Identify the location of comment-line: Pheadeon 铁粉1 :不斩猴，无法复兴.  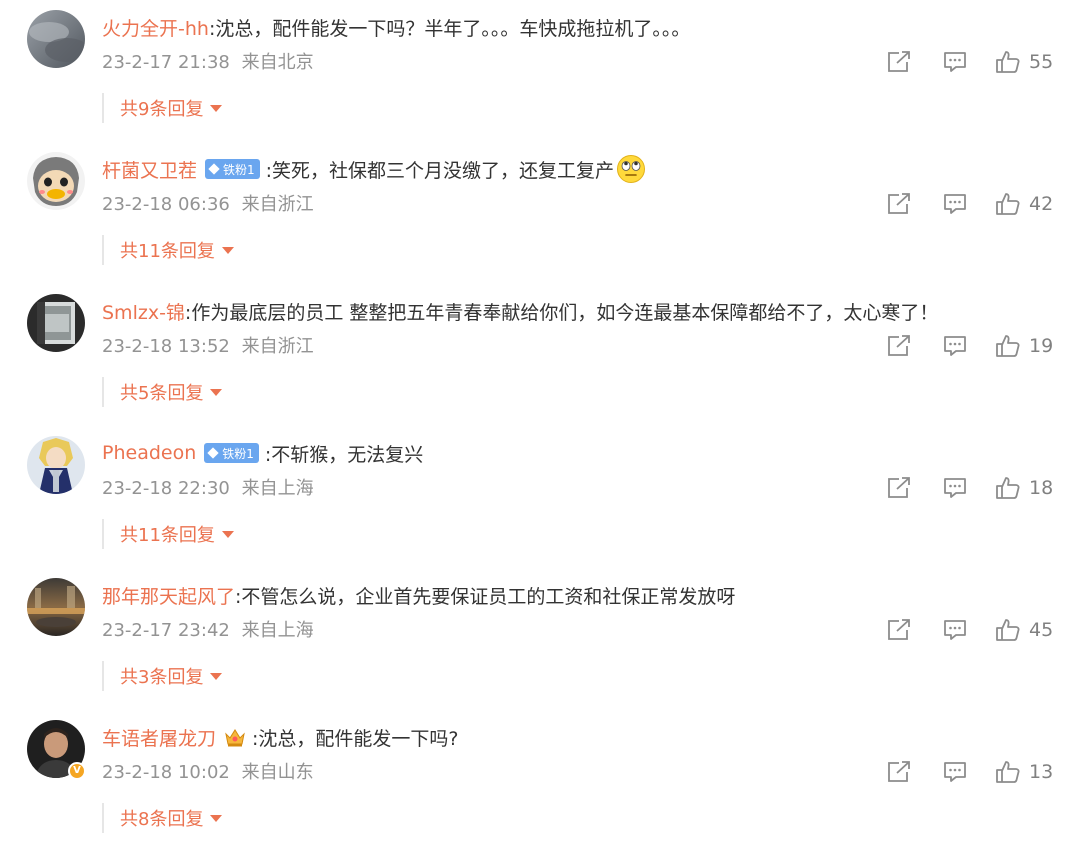
(262, 453).